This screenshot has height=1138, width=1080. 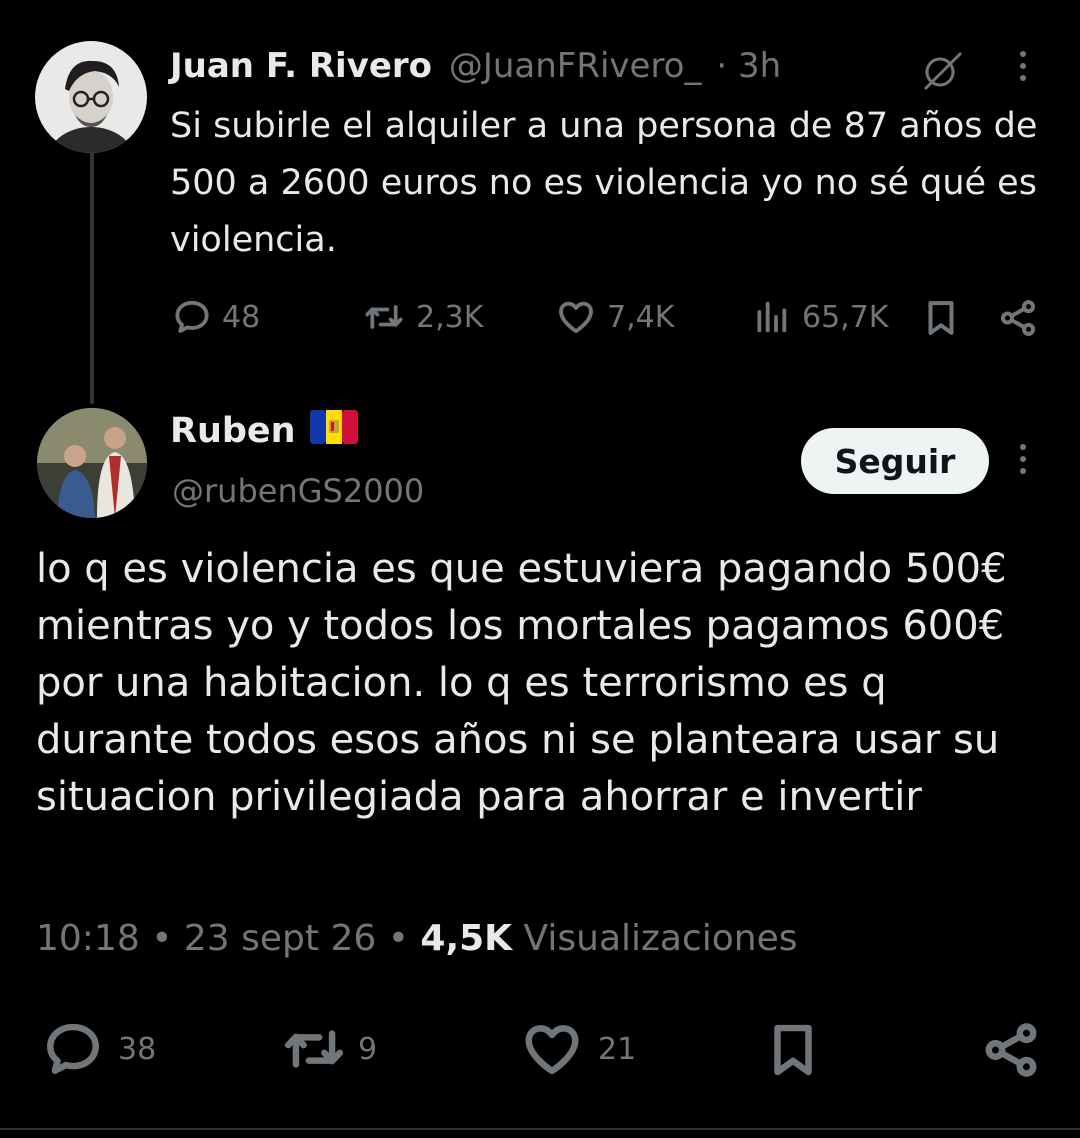 I want to click on avatar-ruben, so click(x=92, y=463).